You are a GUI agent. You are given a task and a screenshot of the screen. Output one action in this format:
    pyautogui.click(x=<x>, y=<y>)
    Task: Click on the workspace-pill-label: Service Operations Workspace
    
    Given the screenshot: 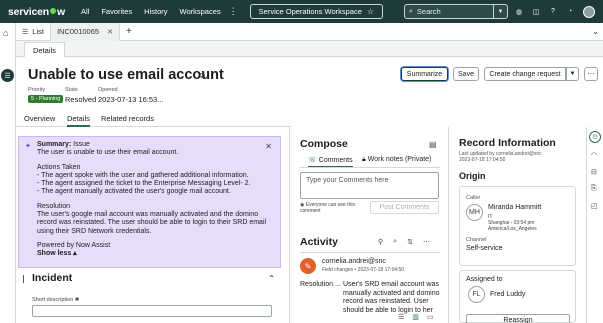 What is the action you would take?
    pyautogui.click(x=310, y=11)
    